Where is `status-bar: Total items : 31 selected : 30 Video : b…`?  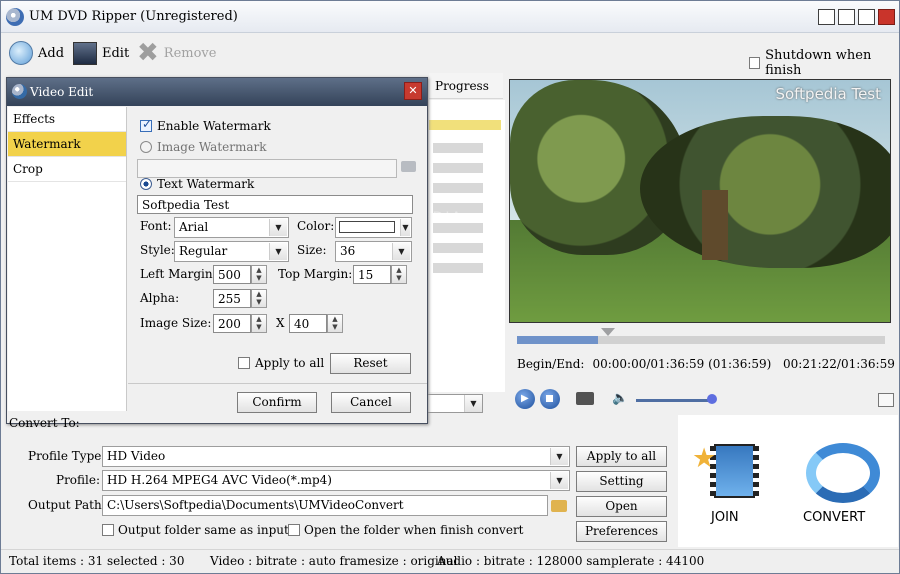
status-bar: Total items : 31 selected : 30 Video : b… is located at coordinates (450, 561).